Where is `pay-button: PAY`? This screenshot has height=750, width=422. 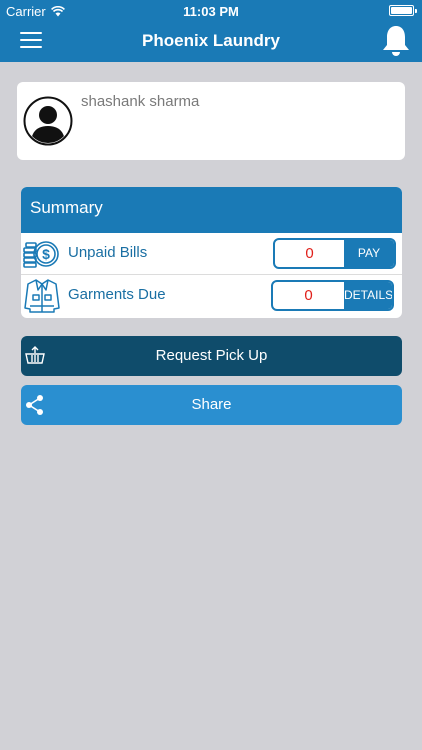 pay-button: PAY is located at coordinates (369, 253).